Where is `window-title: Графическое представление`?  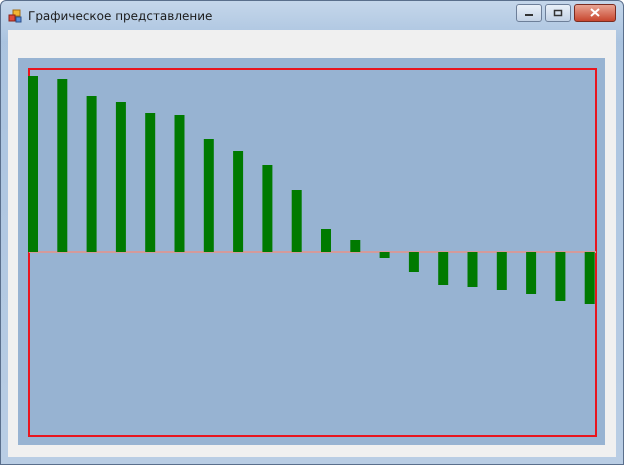
window-title: Графическое представление is located at coordinates (121, 15).